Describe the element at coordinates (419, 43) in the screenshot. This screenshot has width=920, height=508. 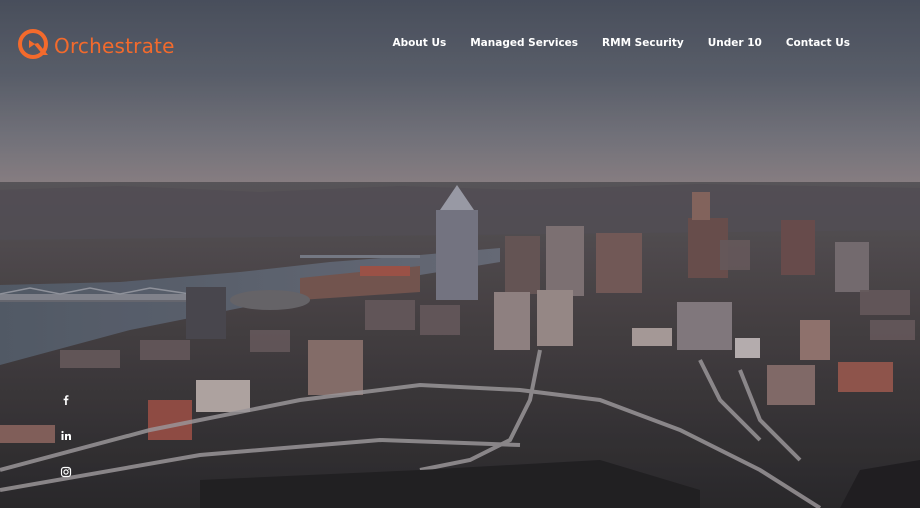
I see `nav-about-us: About Us` at that location.